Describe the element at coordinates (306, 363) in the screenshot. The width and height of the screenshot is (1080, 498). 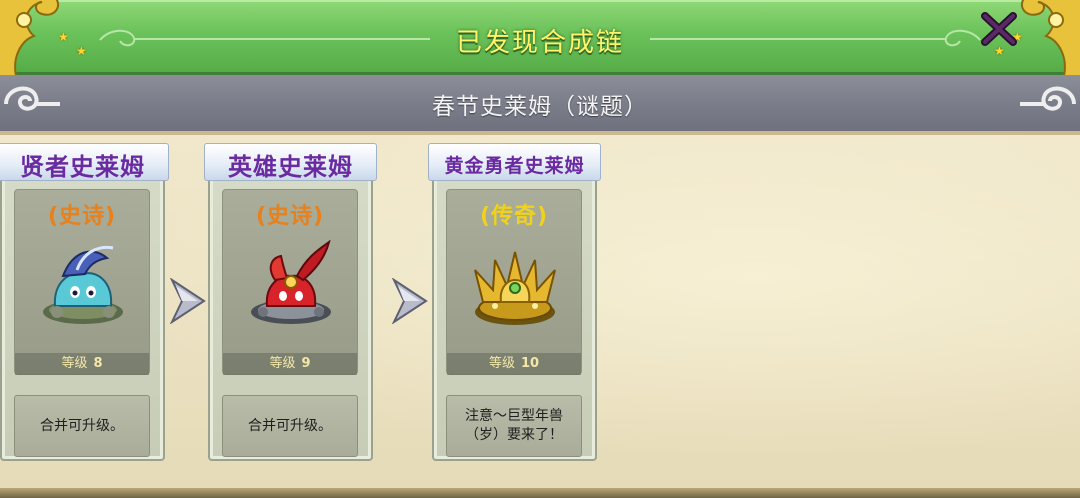
I see `level-value: 9` at that location.